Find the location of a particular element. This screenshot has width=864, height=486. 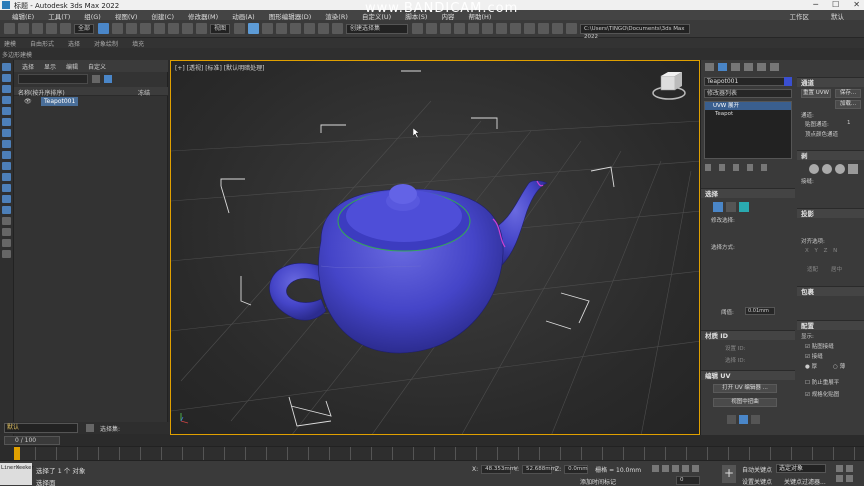

spinner-snap-icon is located at coordinates (324, 28).